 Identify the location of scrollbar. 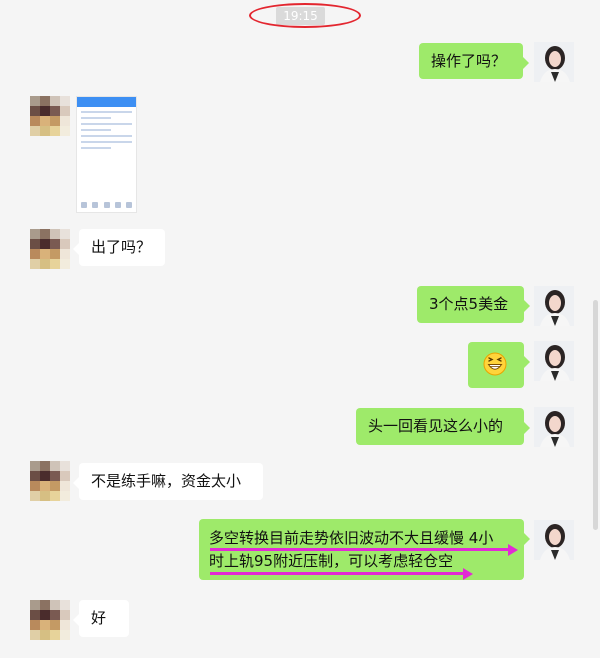
(595, 415).